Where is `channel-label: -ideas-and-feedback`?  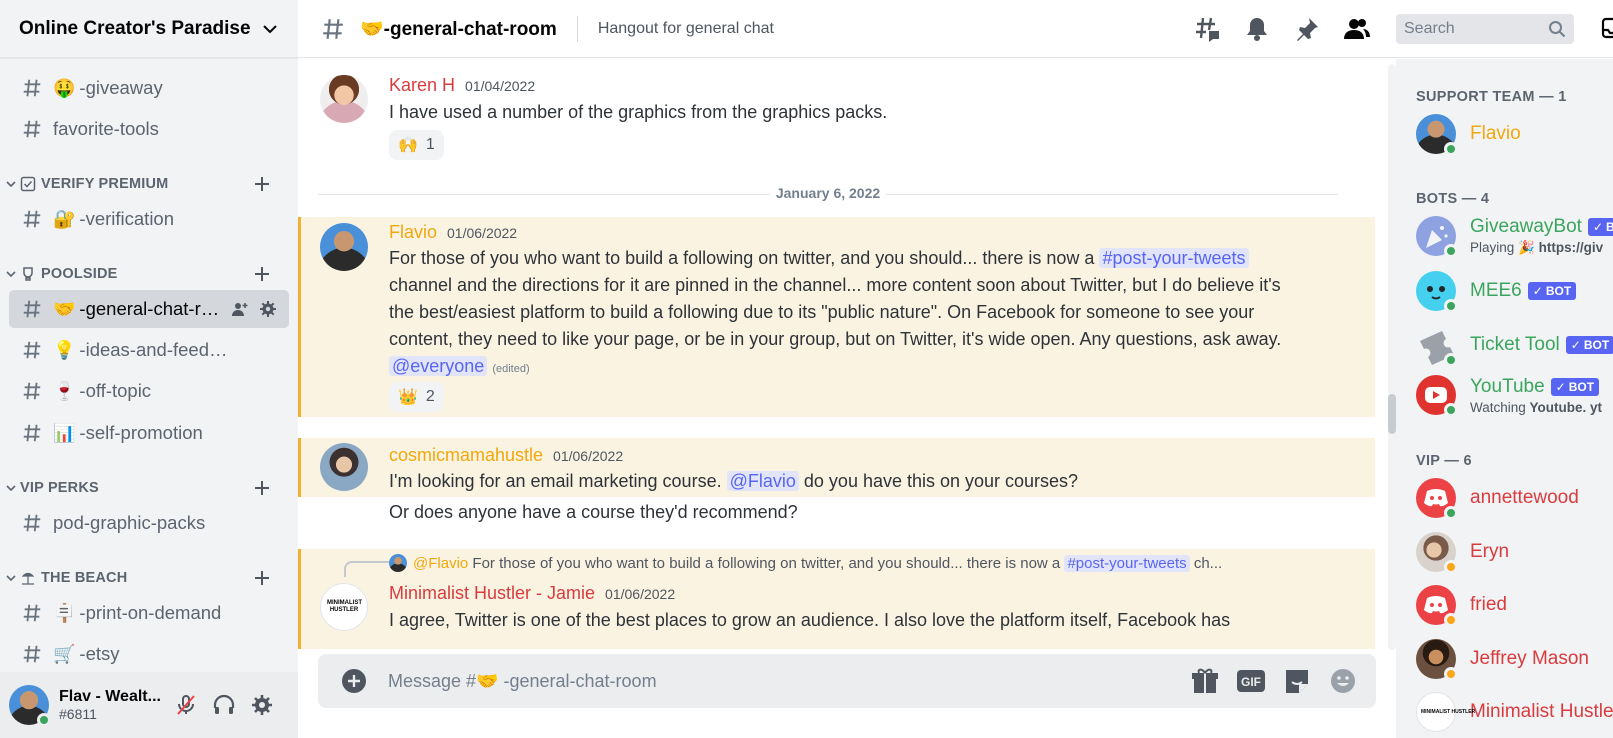
channel-label: -ideas-and-feedback is located at coordinates (156, 349).